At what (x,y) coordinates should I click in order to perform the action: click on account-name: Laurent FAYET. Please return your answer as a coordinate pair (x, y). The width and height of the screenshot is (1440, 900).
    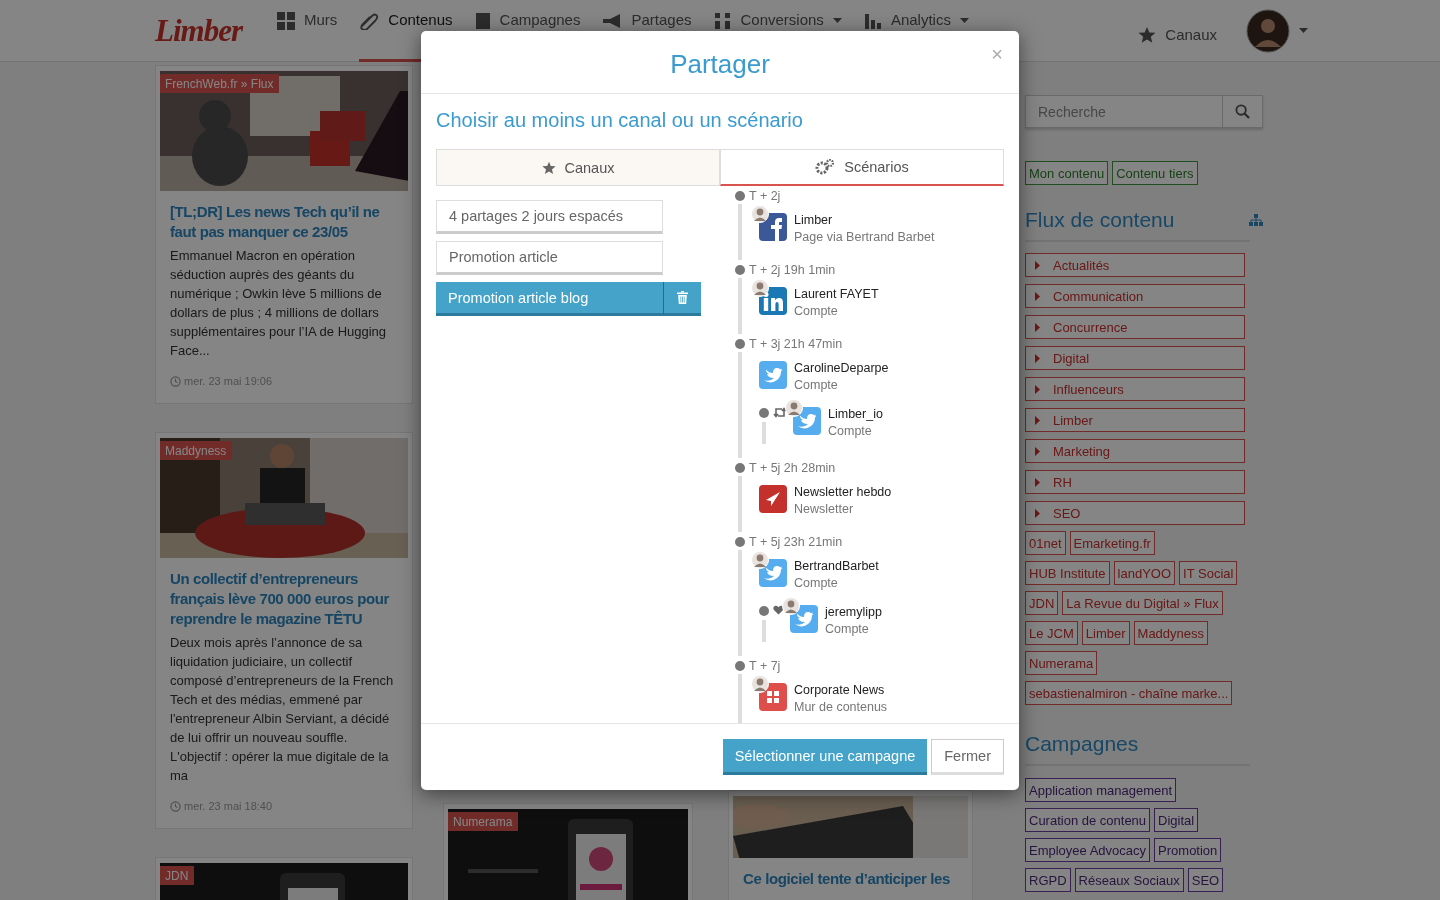
    Looking at the image, I should click on (836, 294).